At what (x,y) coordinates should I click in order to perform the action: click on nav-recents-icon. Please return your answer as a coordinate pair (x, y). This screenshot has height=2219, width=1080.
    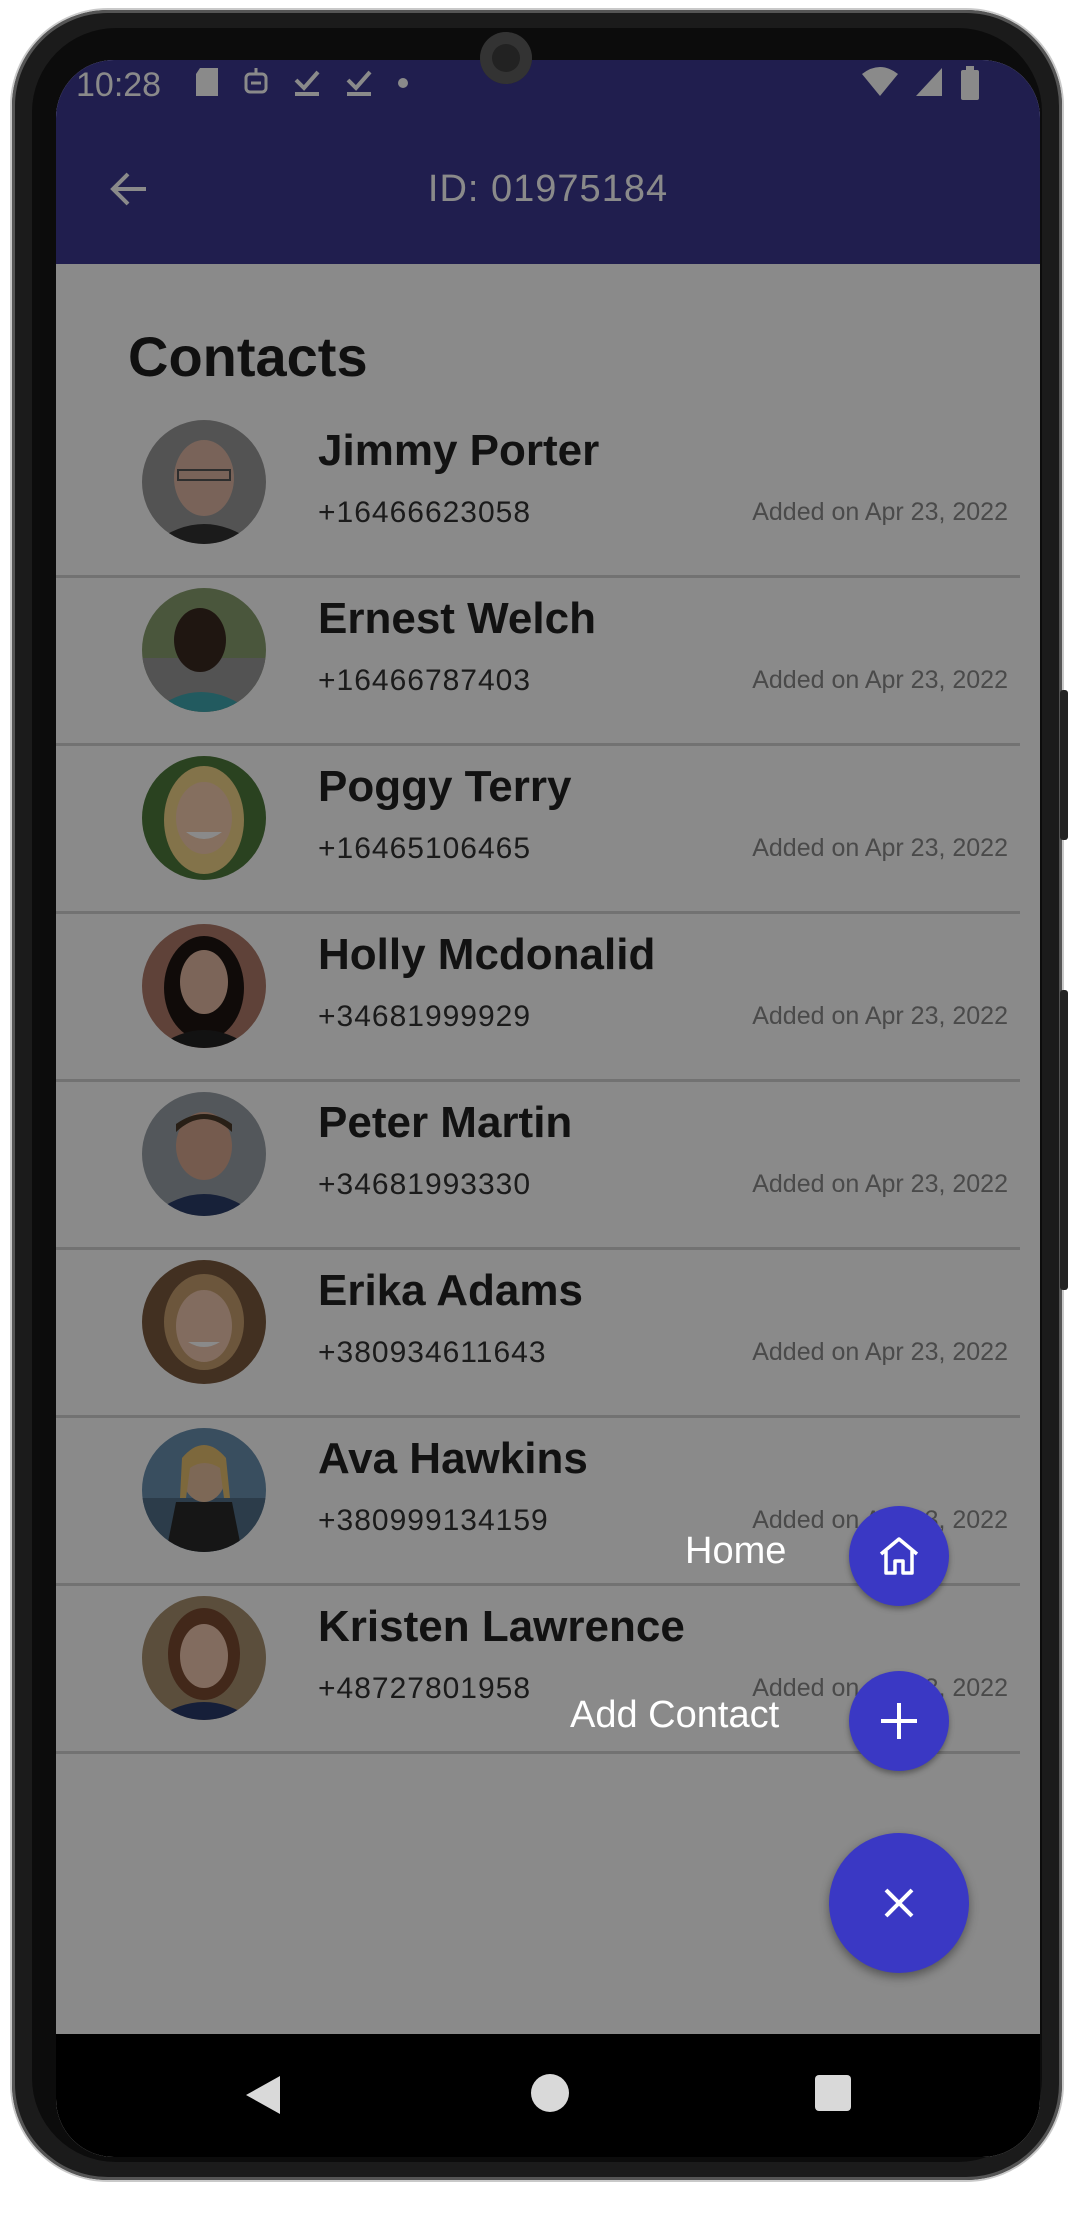
    Looking at the image, I should click on (833, 2093).